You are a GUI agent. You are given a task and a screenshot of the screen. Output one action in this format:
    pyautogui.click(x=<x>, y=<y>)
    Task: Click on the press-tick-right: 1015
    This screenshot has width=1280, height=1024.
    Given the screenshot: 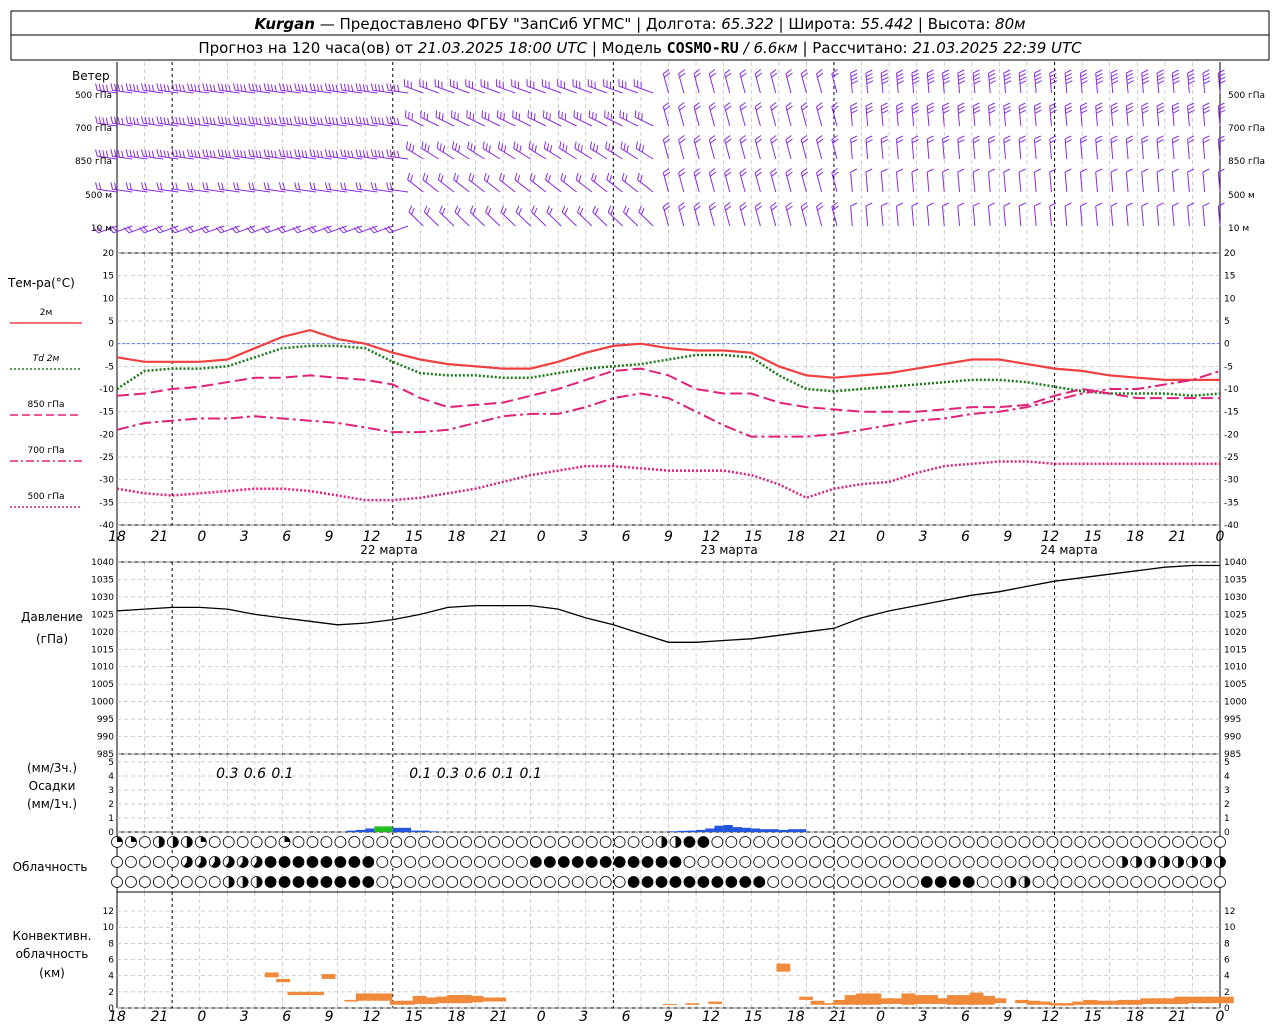 What is the action you would take?
    pyautogui.click(x=1235, y=650)
    